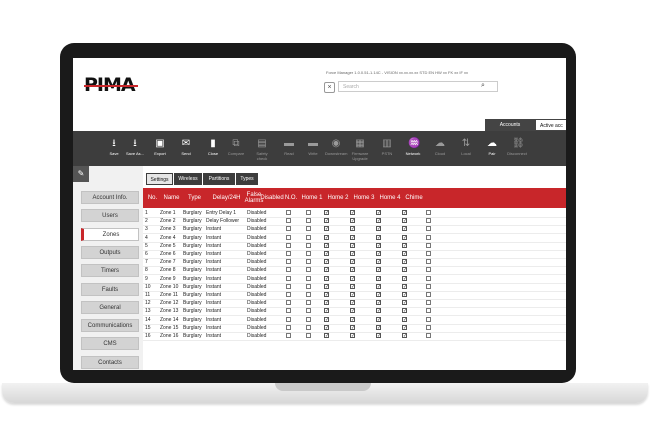 The image size is (650, 441). What do you see at coordinates (247, 179) in the screenshot?
I see `tab-types: Types` at bounding box center [247, 179].